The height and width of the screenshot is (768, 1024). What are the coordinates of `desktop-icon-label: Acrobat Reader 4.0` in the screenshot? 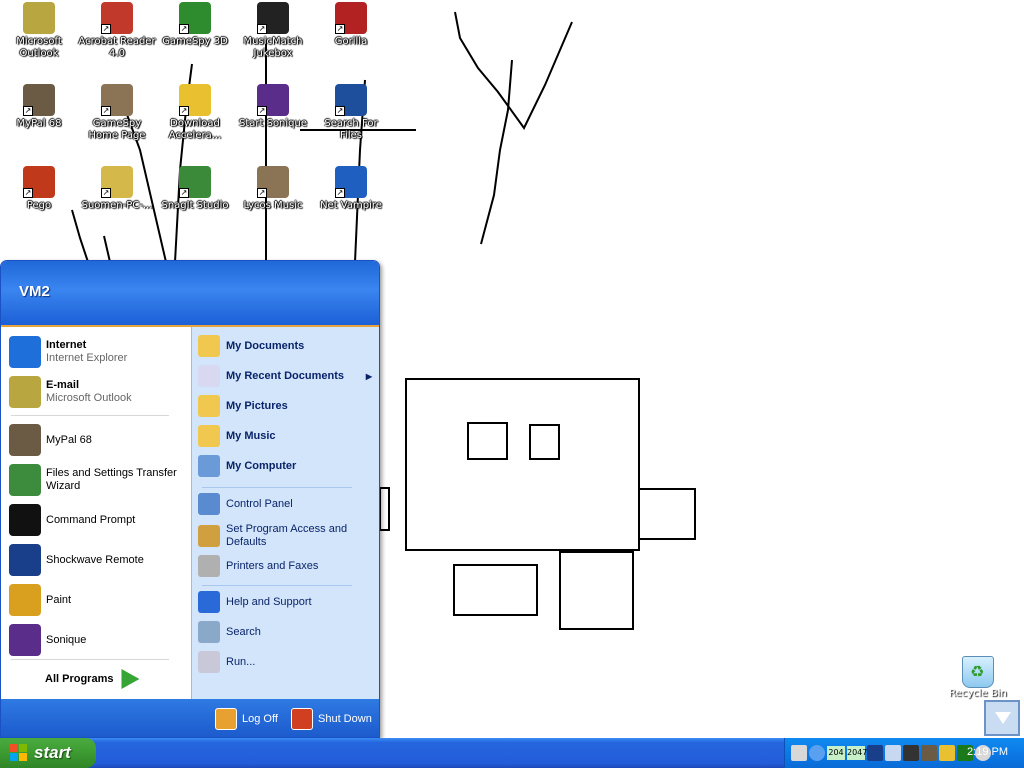 It's located at (117, 47).